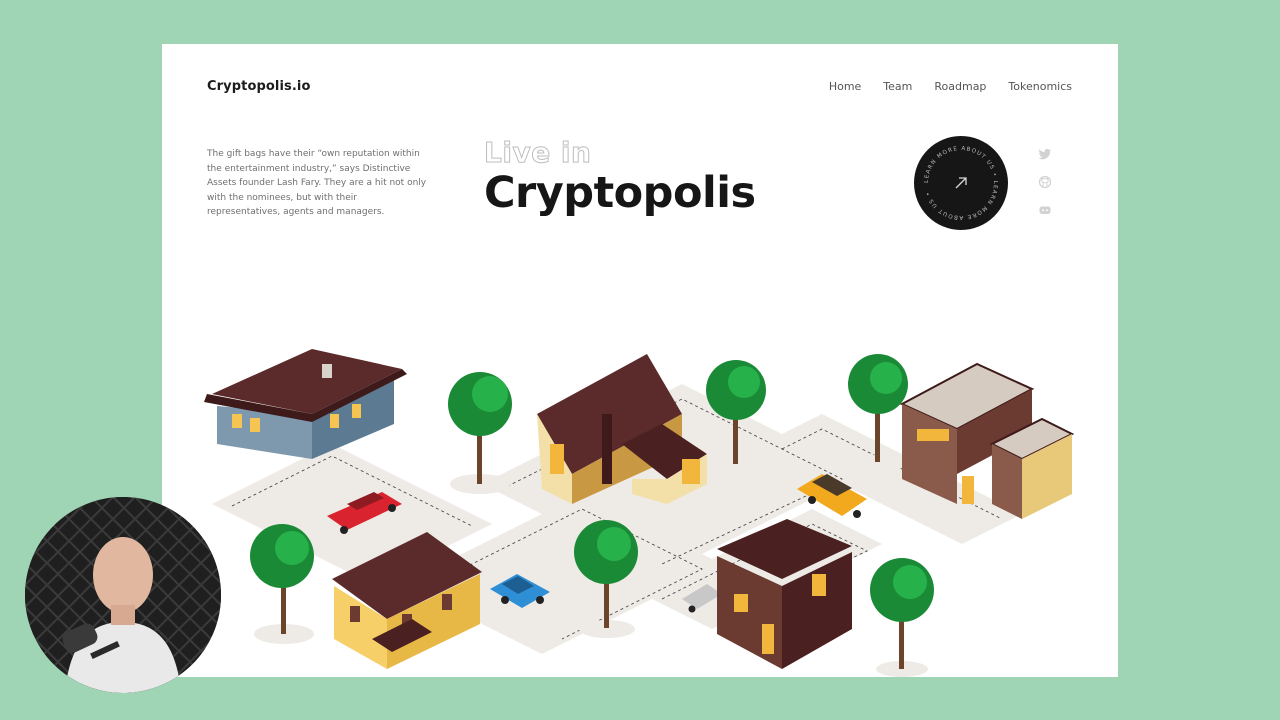 The image size is (1280, 720). I want to click on webcam-overlay, so click(123, 595).